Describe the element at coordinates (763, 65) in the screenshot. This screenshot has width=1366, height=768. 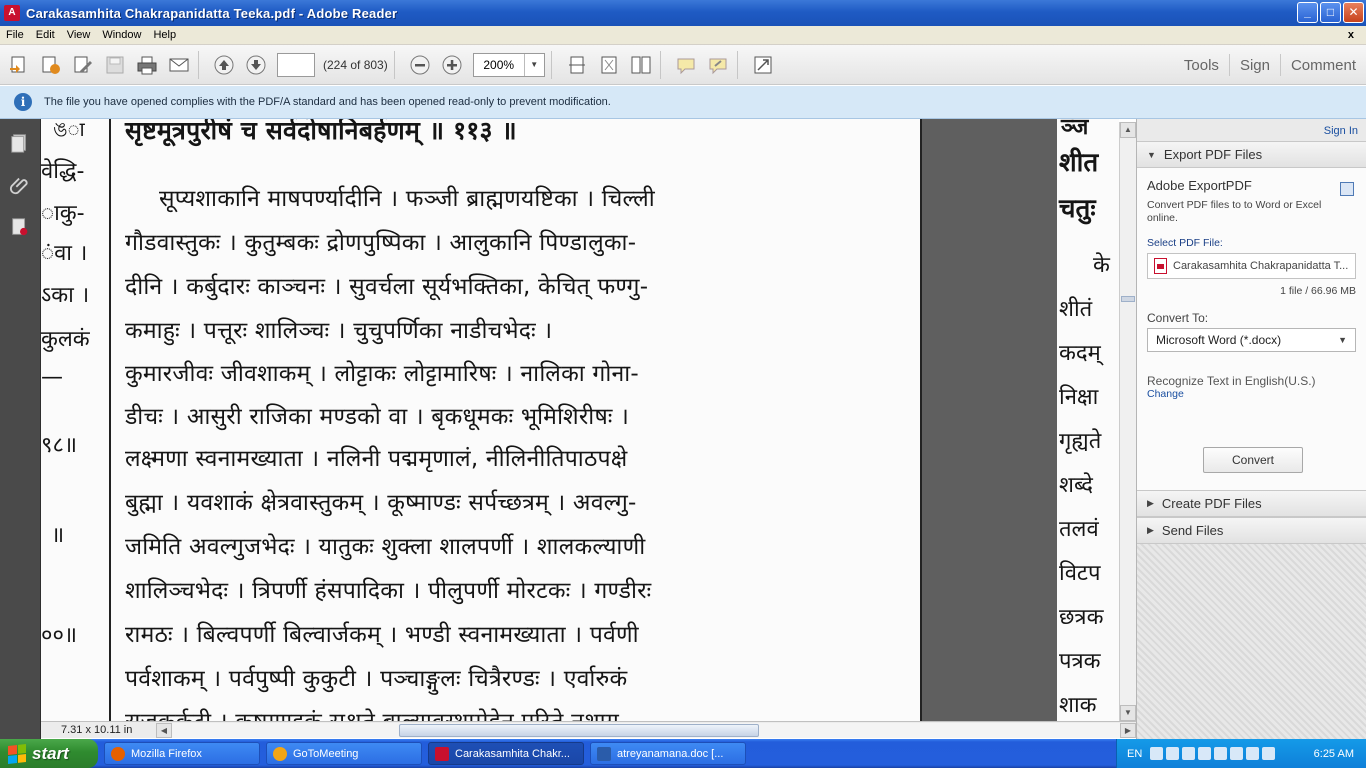
I see `full-screen-icon` at that location.